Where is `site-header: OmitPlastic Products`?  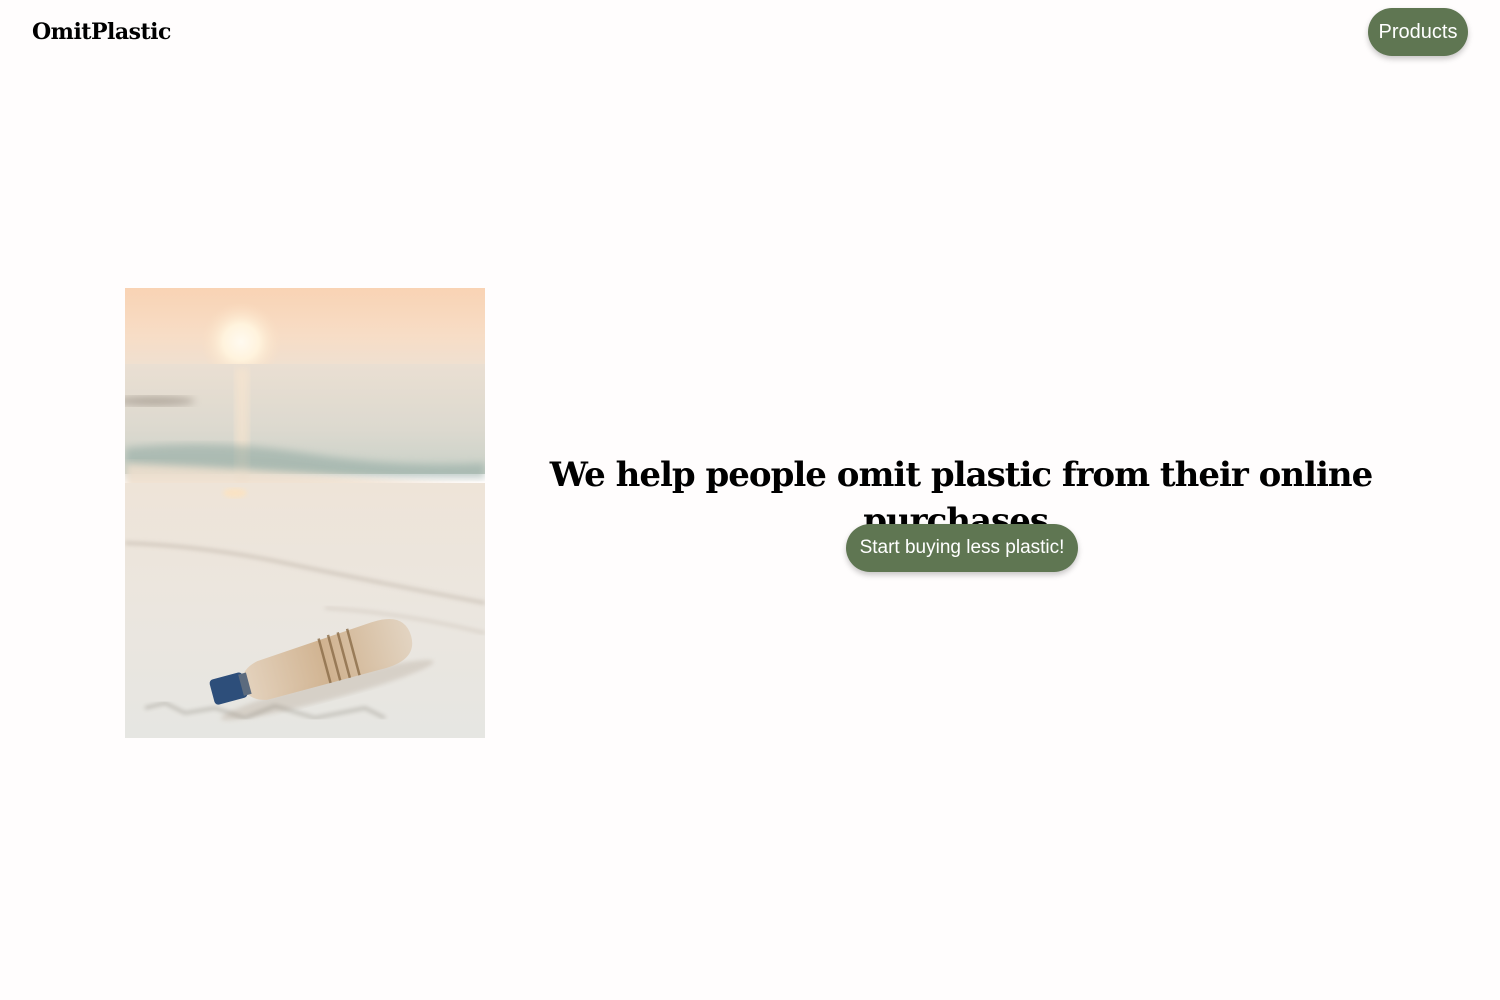
site-header: OmitPlastic Products is located at coordinates (750, 32).